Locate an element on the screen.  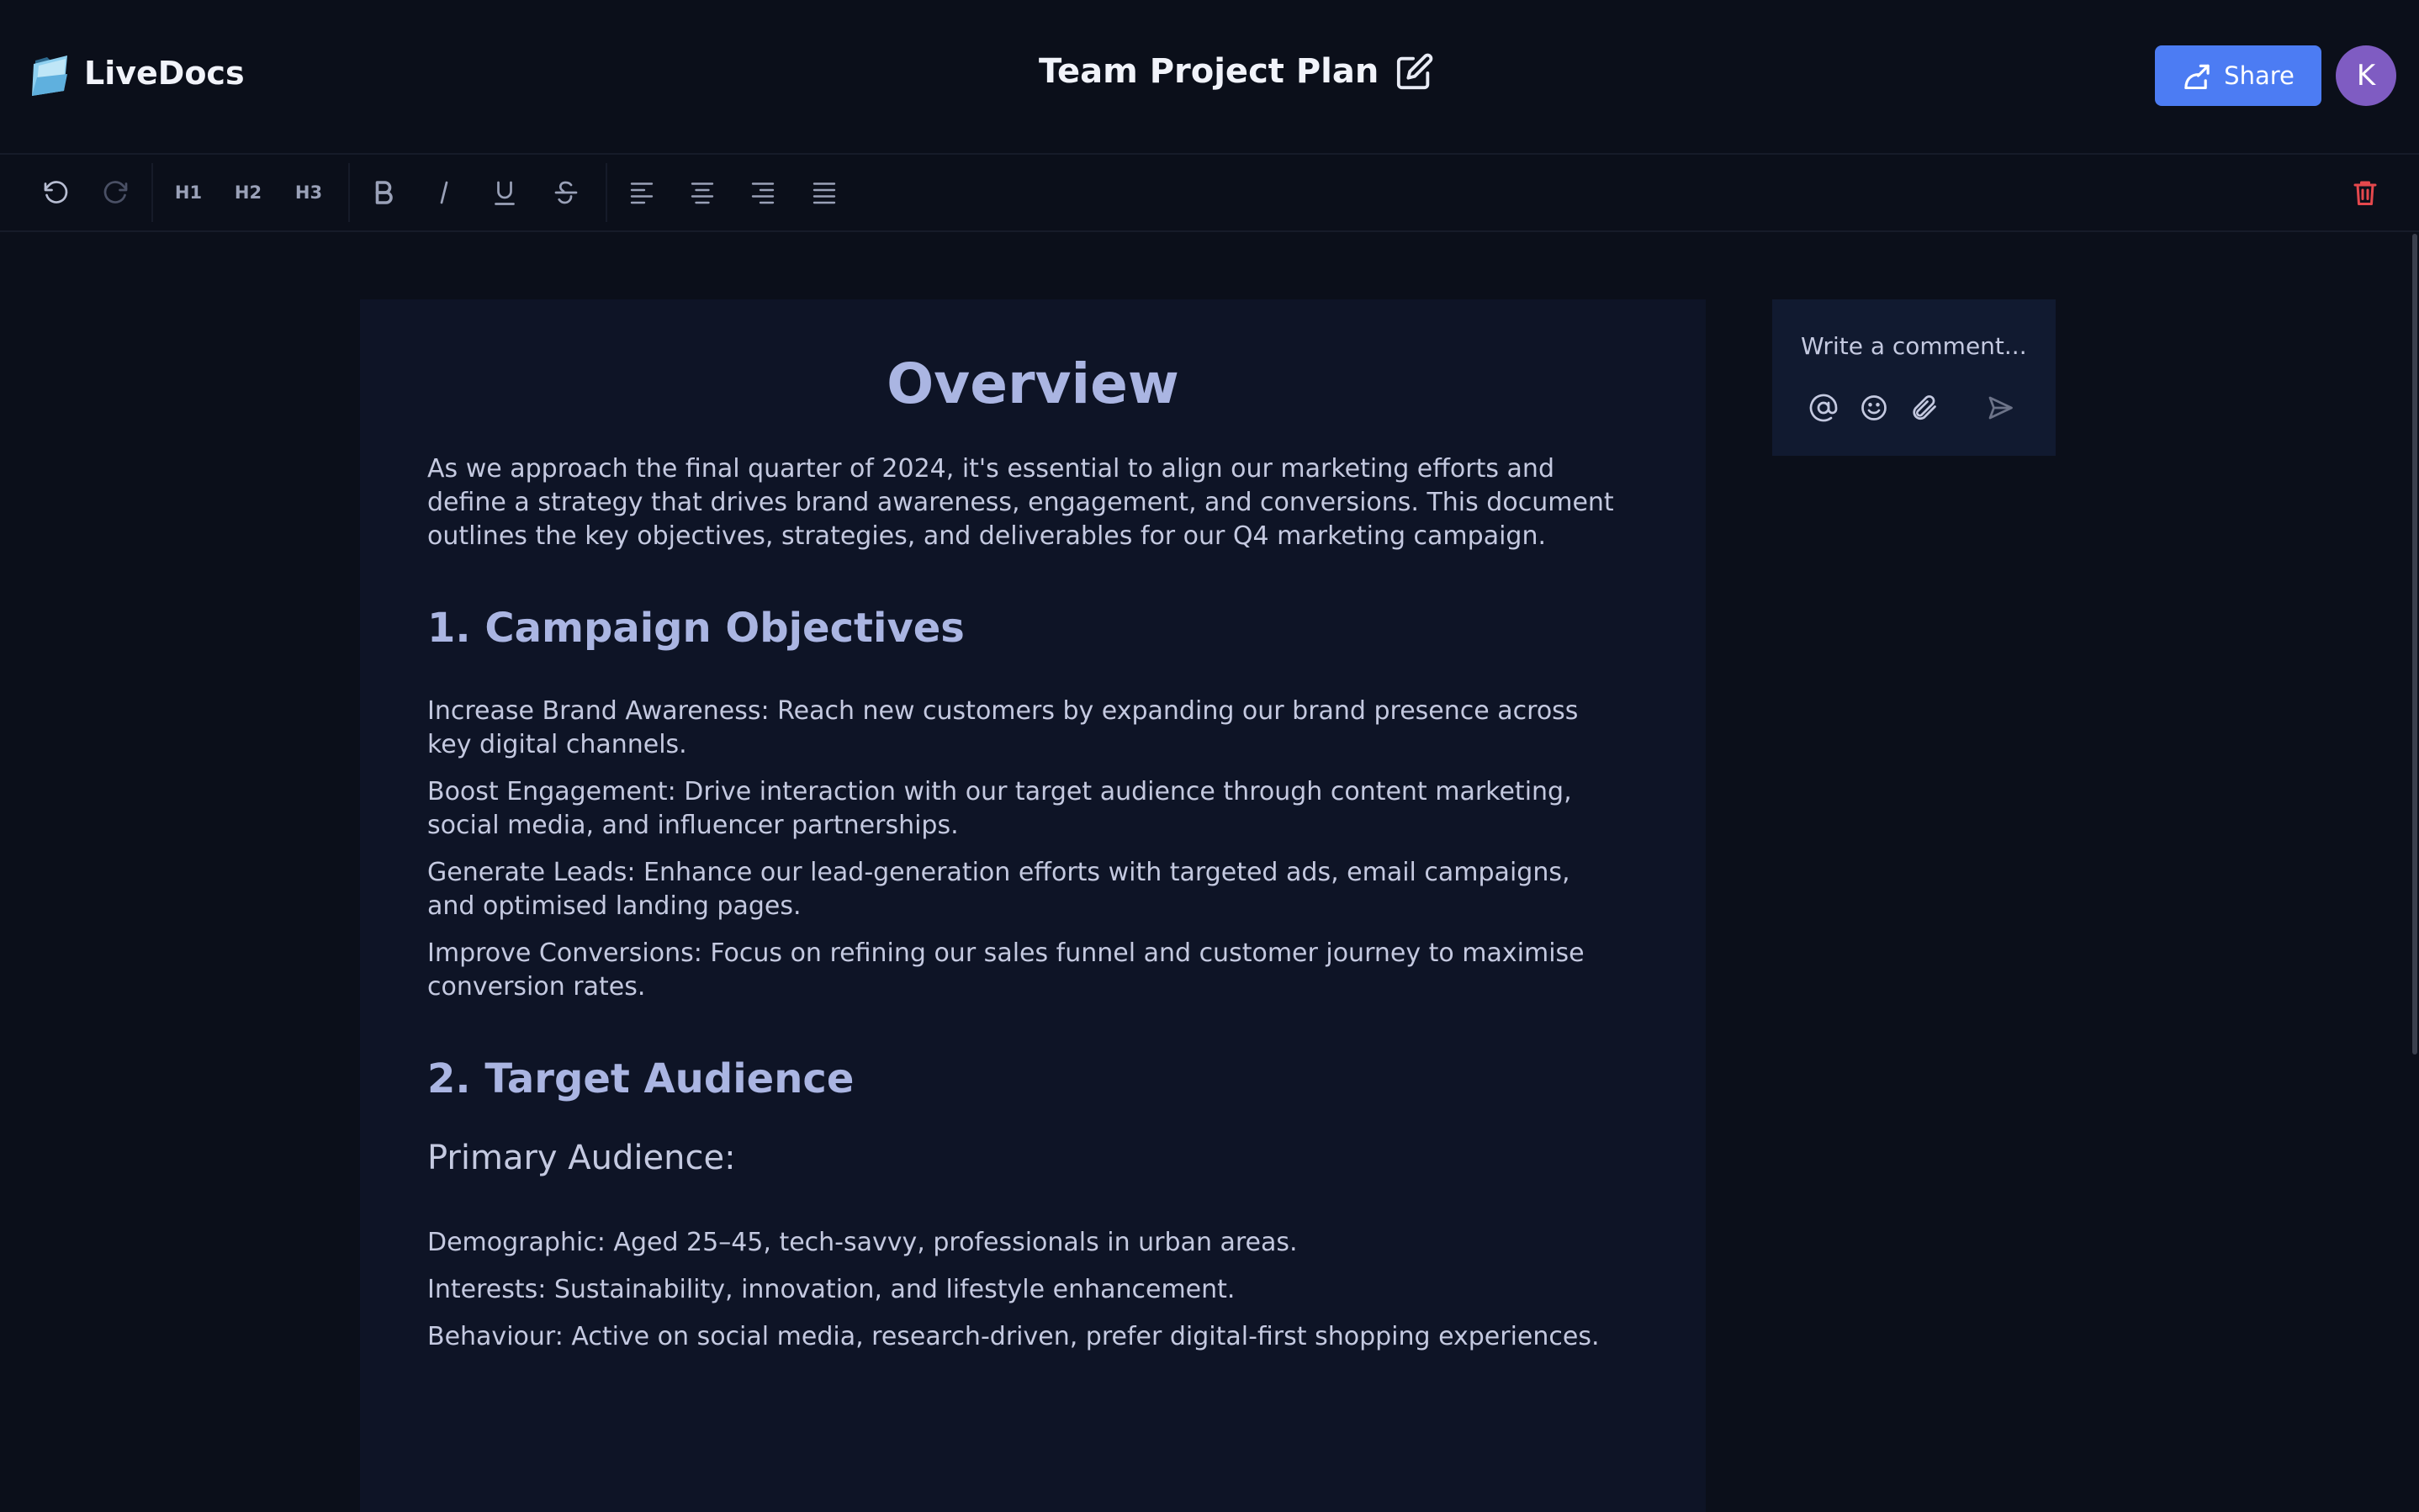
document-title-area: Team Project Plan is located at coordinates (1236, 71).